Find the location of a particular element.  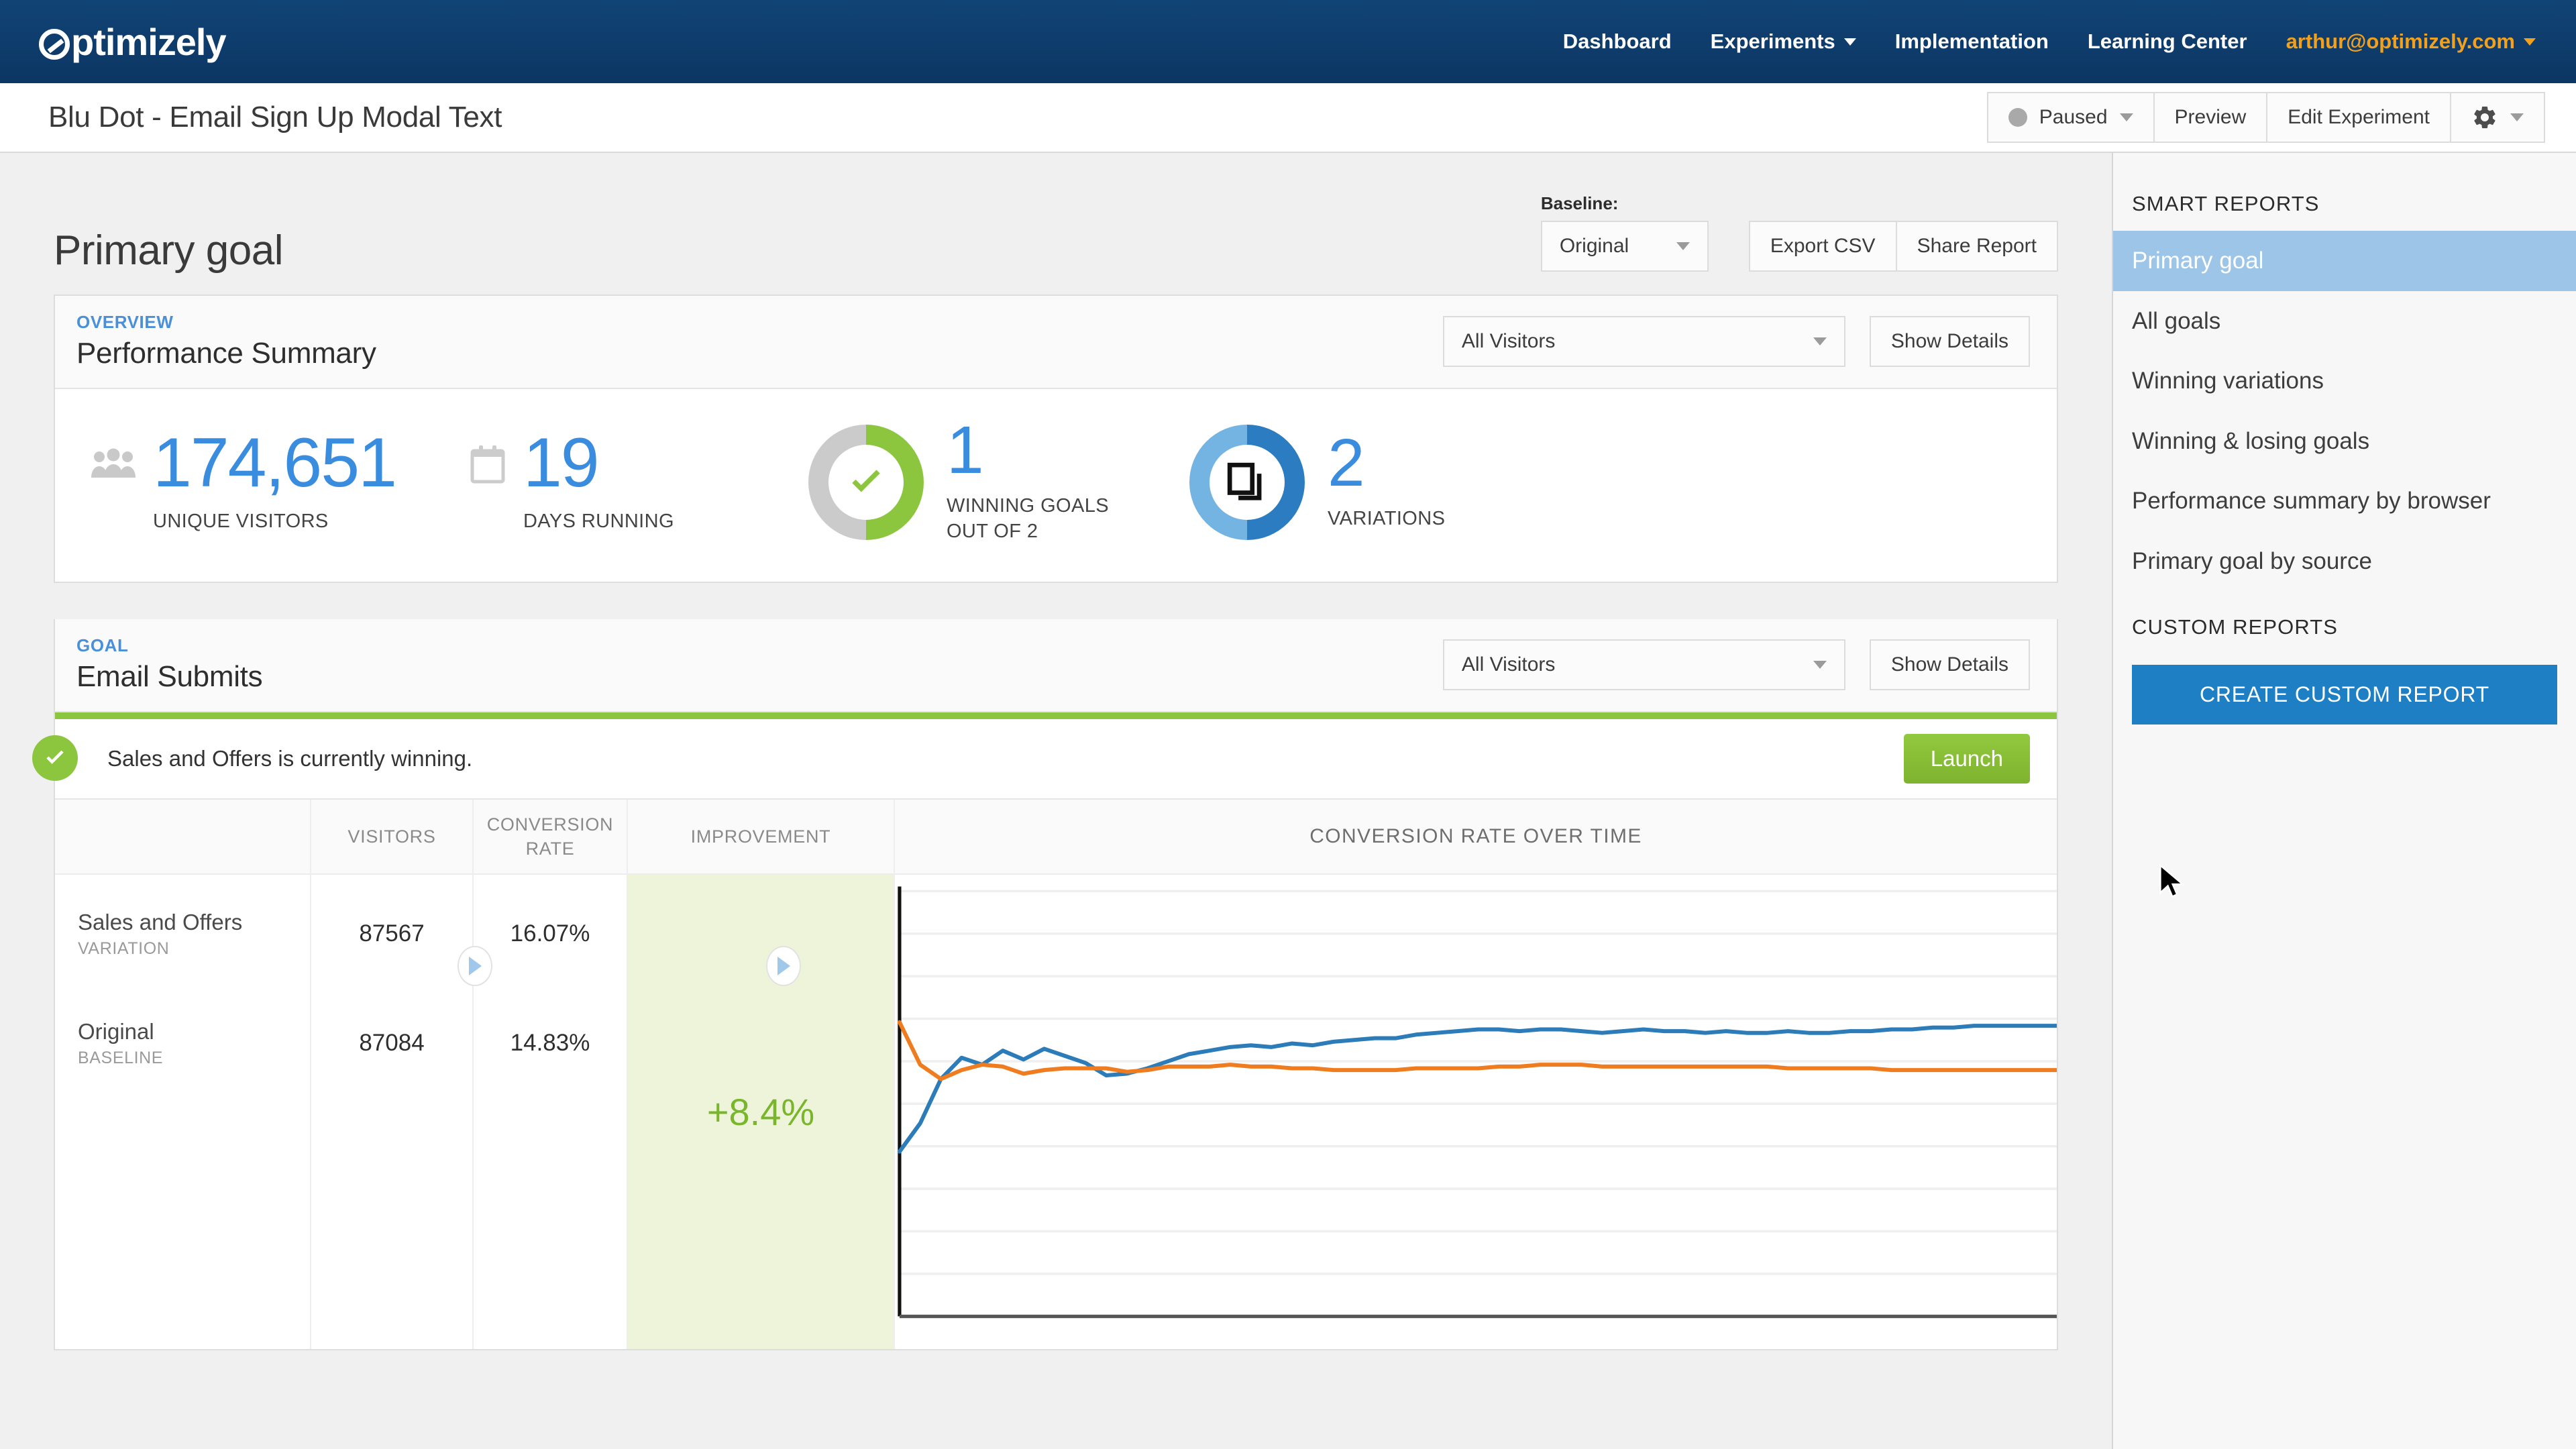

cell-improvement: +8.4% is located at coordinates (761, 1112).